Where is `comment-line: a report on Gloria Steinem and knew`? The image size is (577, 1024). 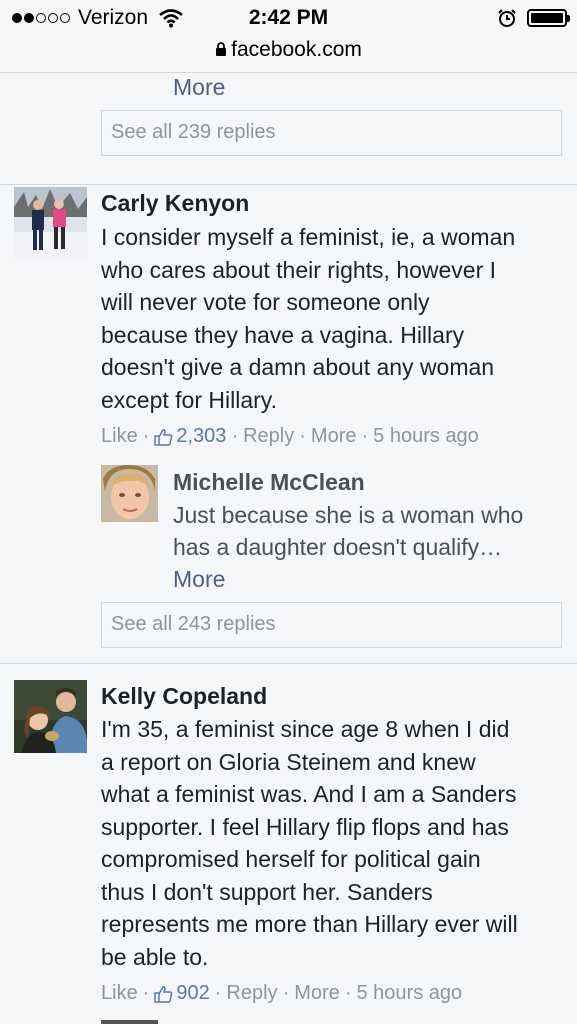 comment-line: a report on Gloria Steinem and knew is located at coordinates (288, 761).